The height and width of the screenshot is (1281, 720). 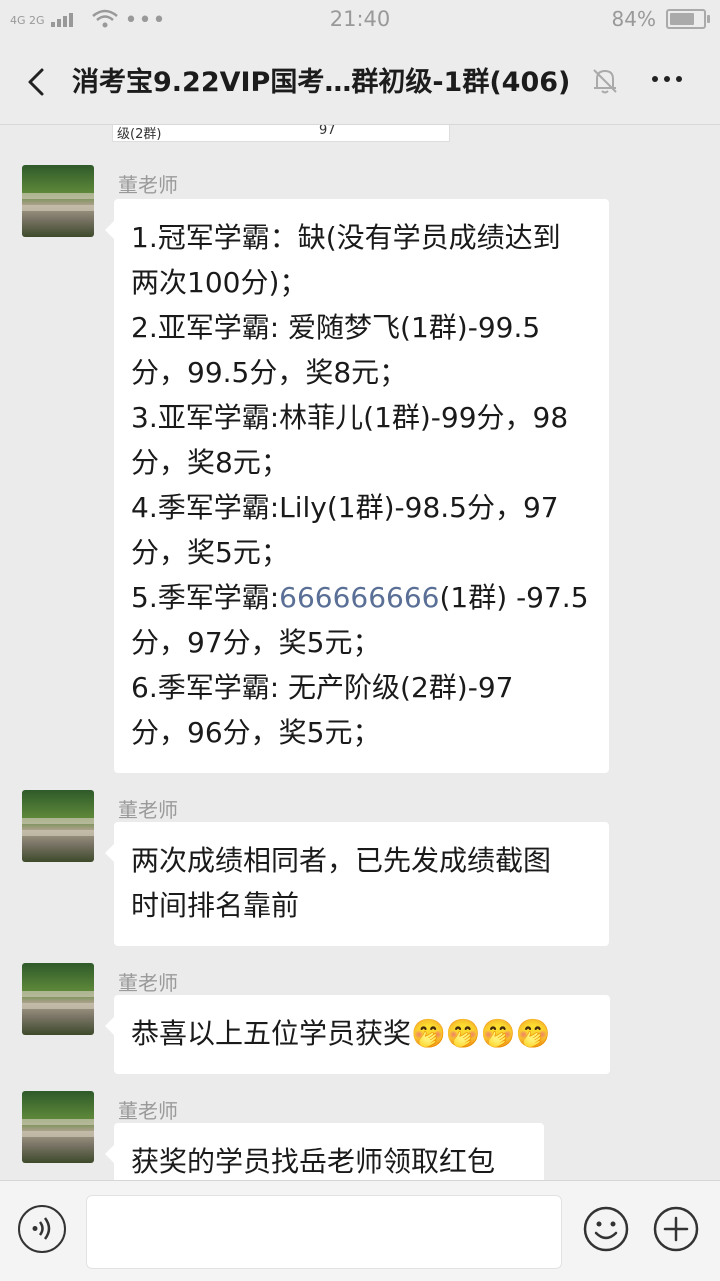 I want to click on message-line: 两次成绩相同者，已先发成绩截图, so click(x=341, y=860).